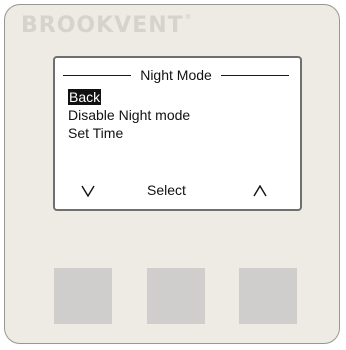 This screenshot has width=346, height=350. What do you see at coordinates (166, 190) in the screenshot?
I see `softkey-select-label: Select` at bounding box center [166, 190].